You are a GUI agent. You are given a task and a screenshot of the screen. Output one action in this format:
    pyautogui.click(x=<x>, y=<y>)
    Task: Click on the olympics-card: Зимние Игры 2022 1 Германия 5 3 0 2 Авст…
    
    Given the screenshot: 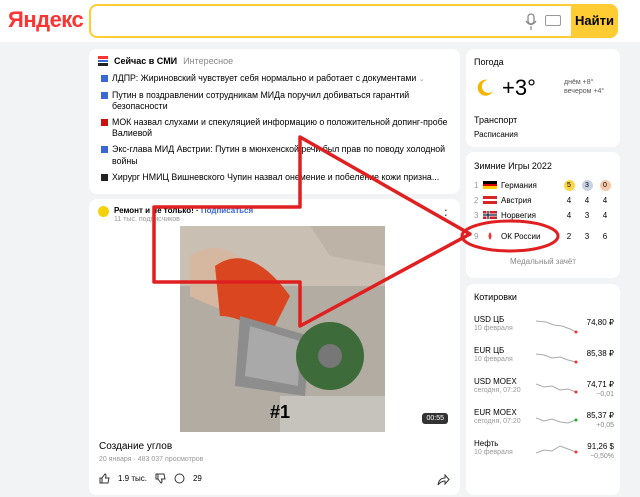 What is the action you would take?
    pyautogui.click(x=543, y=215)
    